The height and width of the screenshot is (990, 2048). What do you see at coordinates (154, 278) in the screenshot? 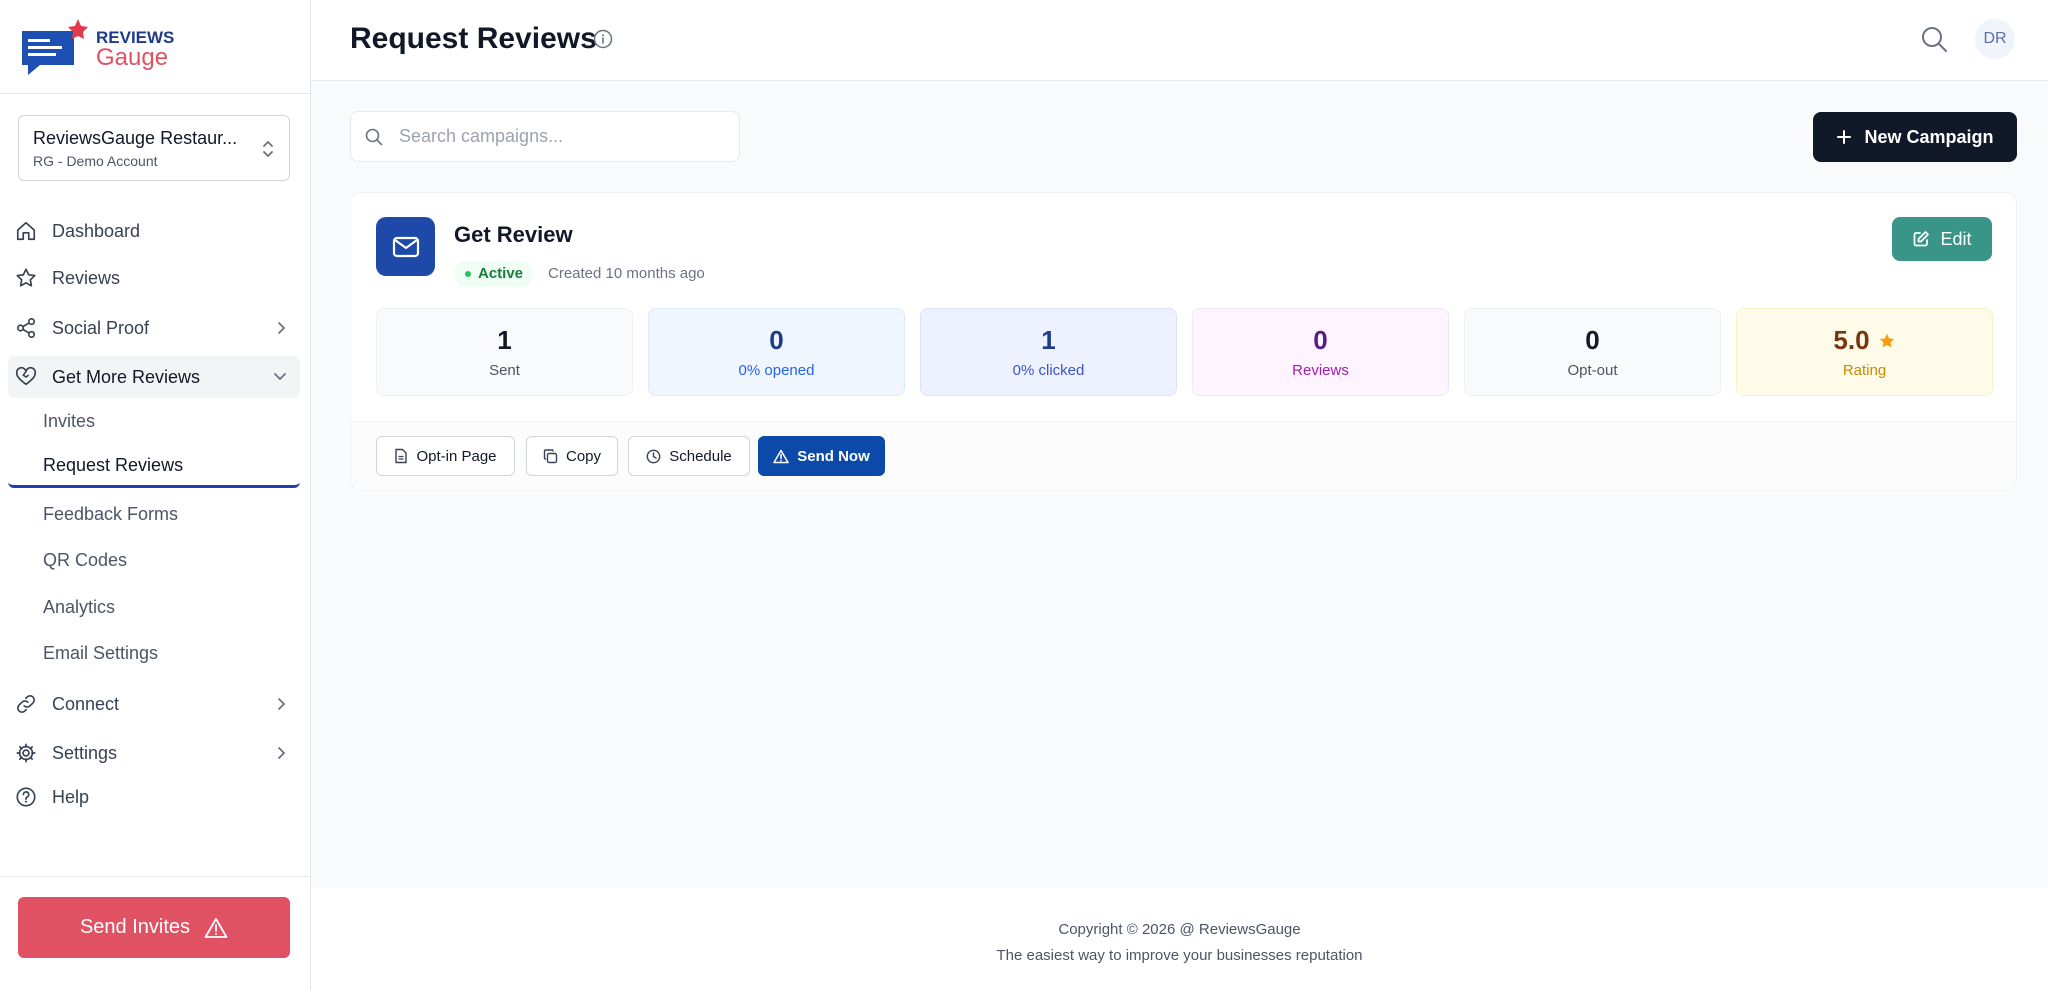
I see `nav-reviews: Reviews` at bounding box center [154, 278].